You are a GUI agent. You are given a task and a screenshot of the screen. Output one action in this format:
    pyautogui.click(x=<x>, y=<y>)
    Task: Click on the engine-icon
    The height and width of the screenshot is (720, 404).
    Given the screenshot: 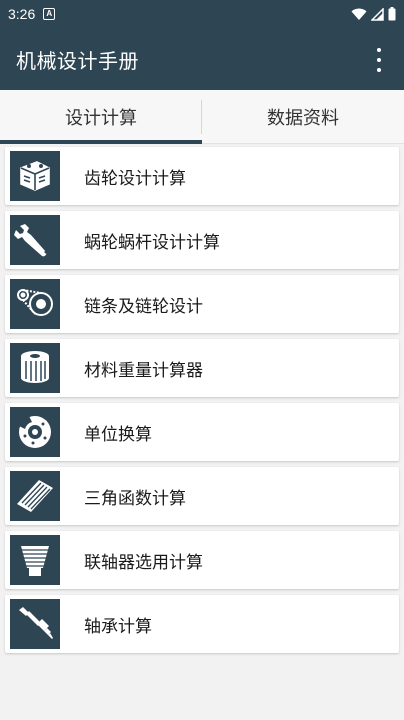 What is the action you would take?
    pyautogui.click(x=35, y=176)
    